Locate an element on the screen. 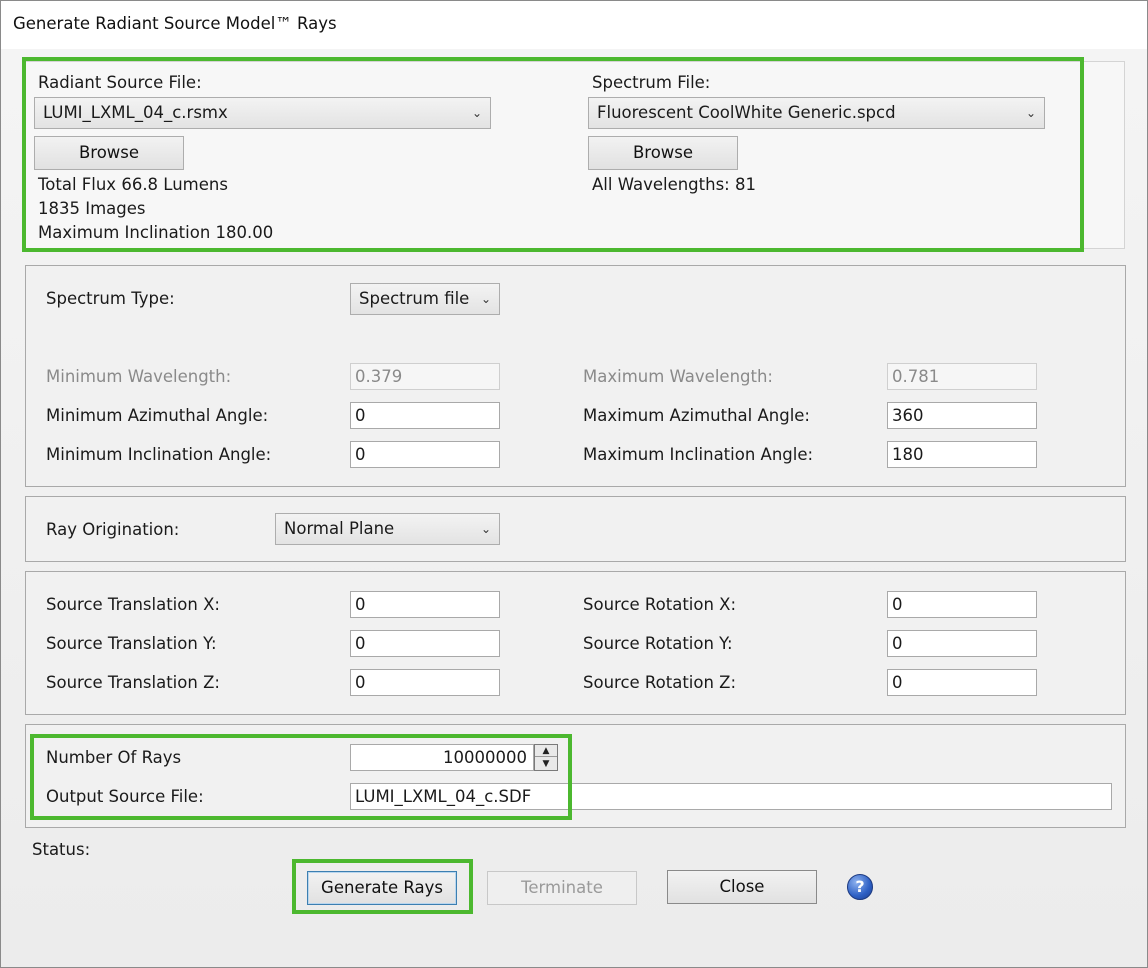 Image resolution: width=1148 pixels, height=968 pixels. min-inclination-label: Minimum Inclination Angle: is located at coordinates (159, 454).